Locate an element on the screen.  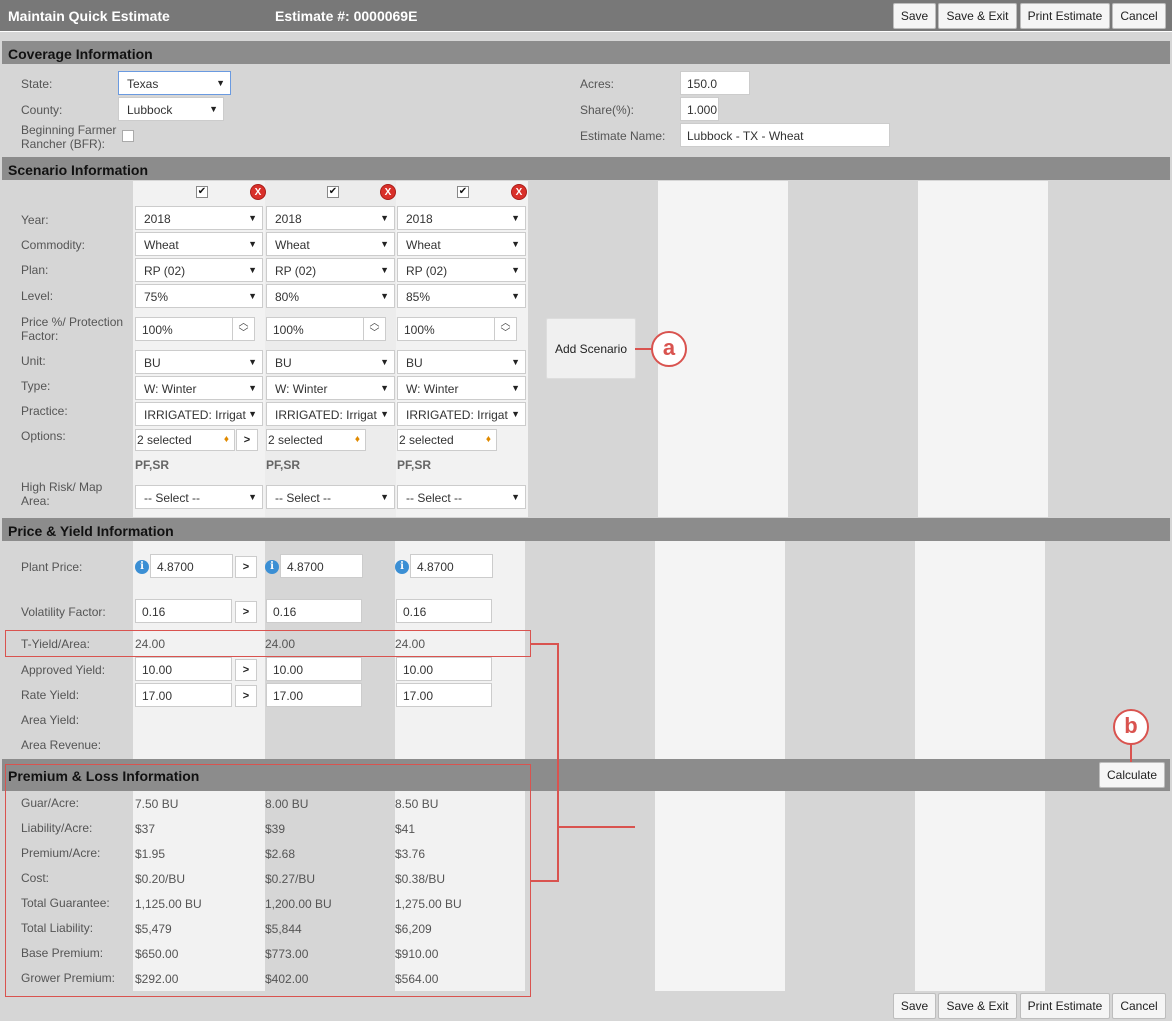
plan-value: RP (02) is located at coordinates (165, 271).